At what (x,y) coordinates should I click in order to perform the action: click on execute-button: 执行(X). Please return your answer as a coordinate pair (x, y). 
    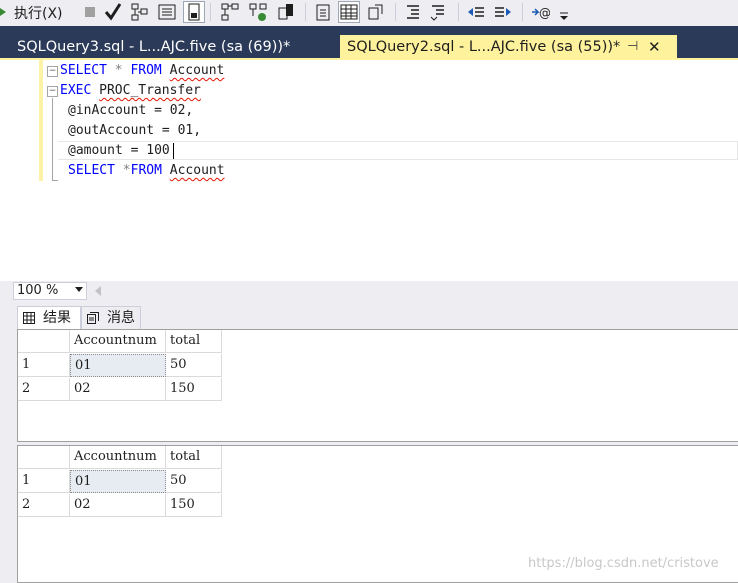
    Looking at the image, I should click on (38, 13).